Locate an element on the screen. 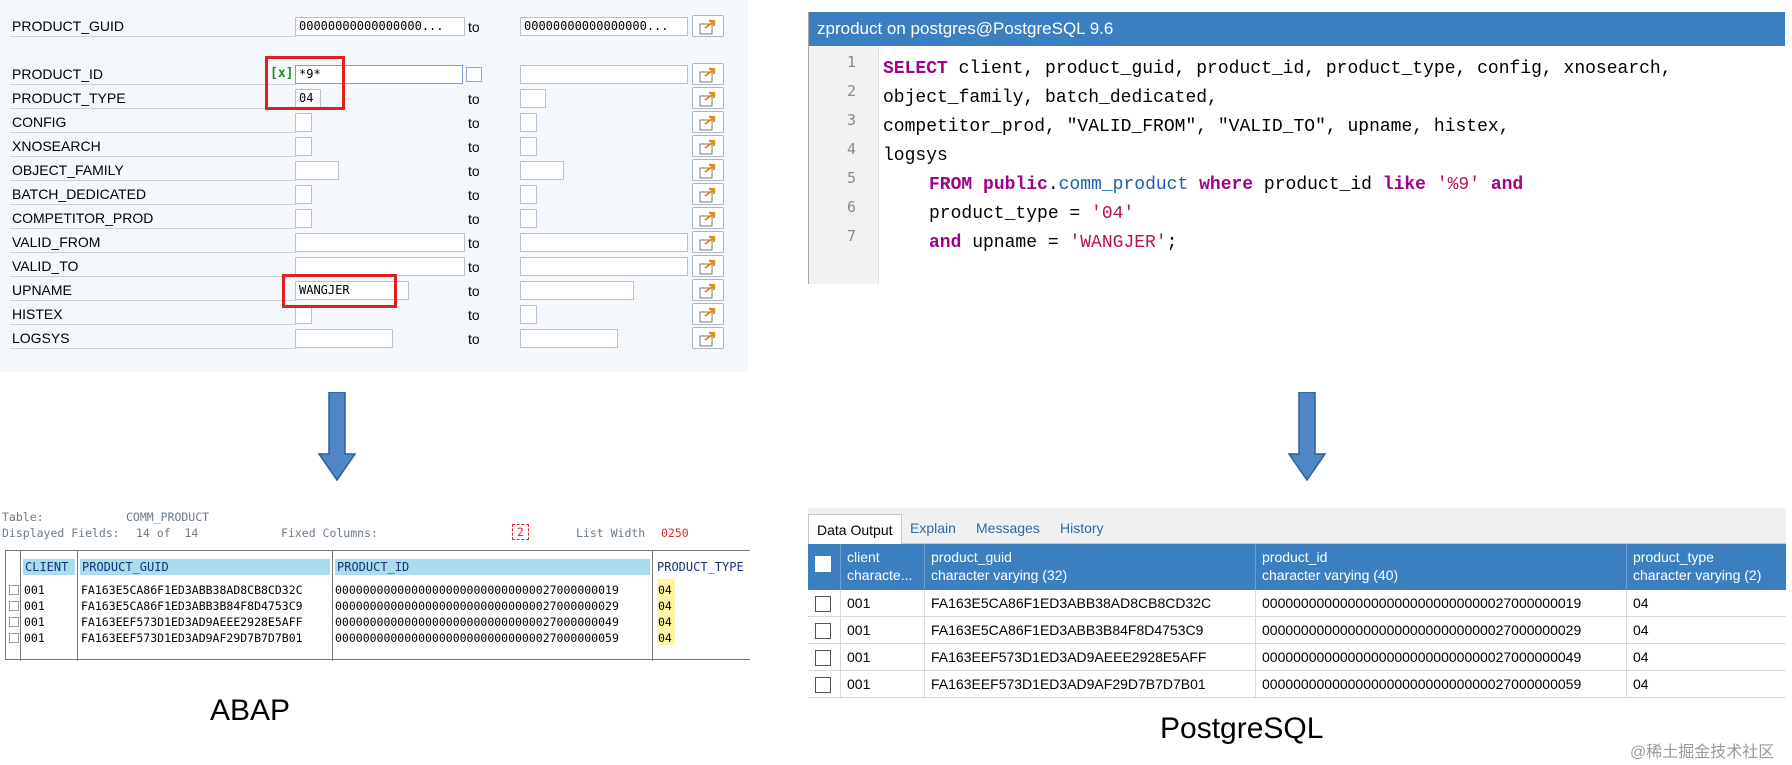  sel-row-logsys: LOGSYS to is located at coordinates (374, 338).